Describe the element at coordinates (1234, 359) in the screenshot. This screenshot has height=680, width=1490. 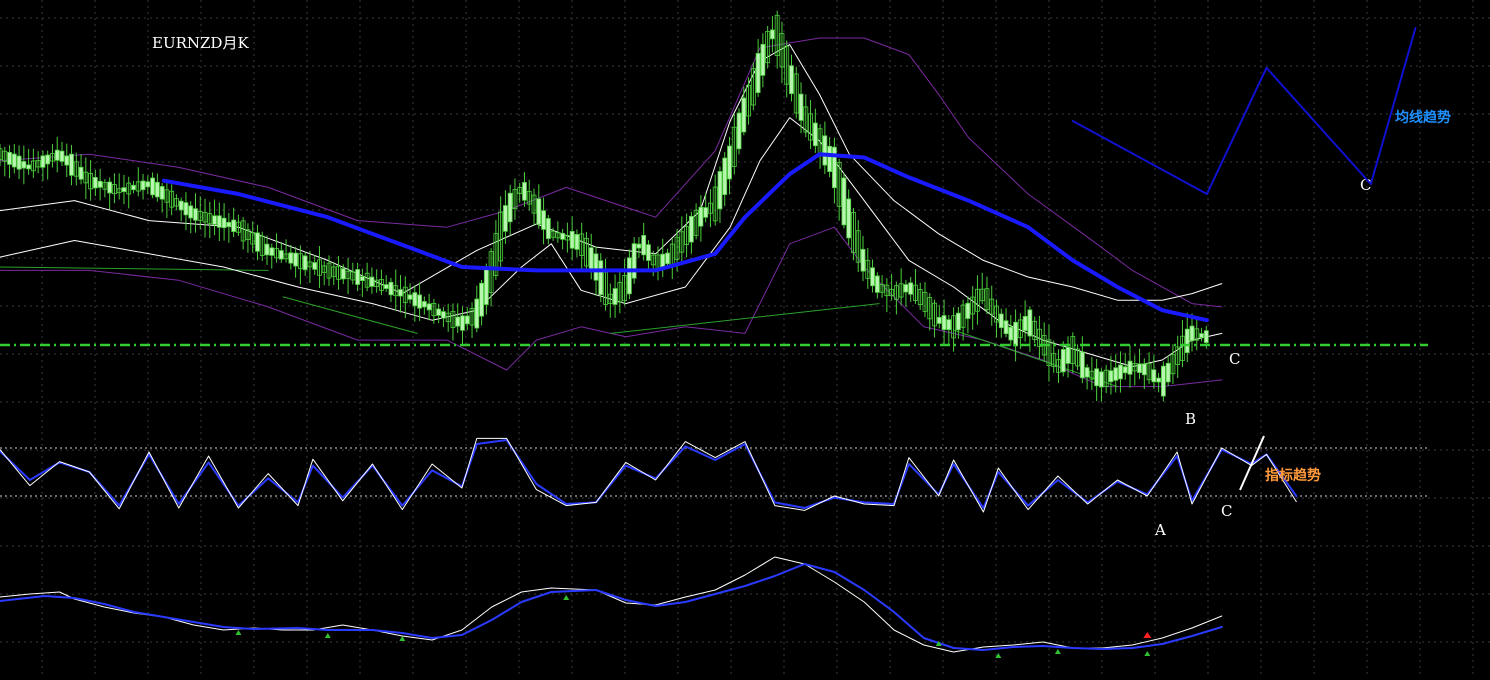
I see `label-c-price: C` at that location.